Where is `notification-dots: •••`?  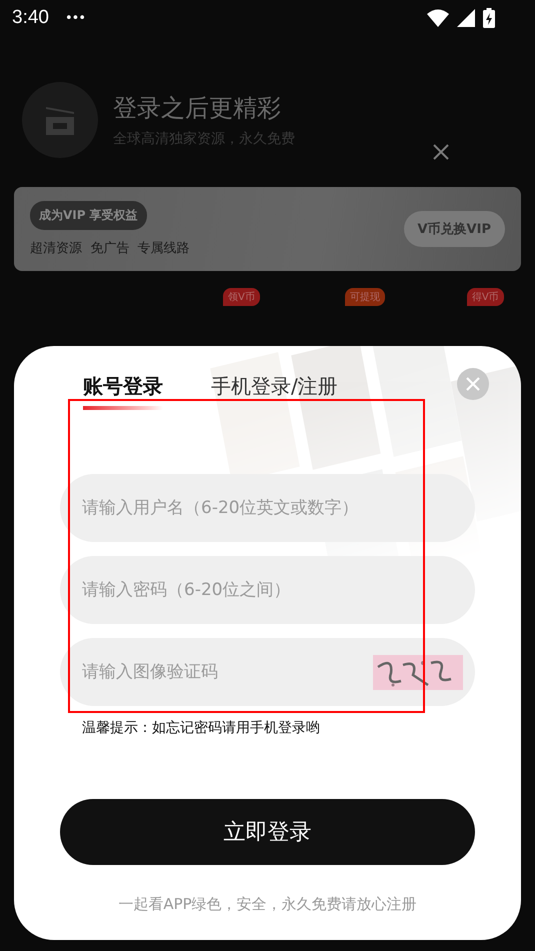
notification-dots: ••• is located at coordinates (74, 18).